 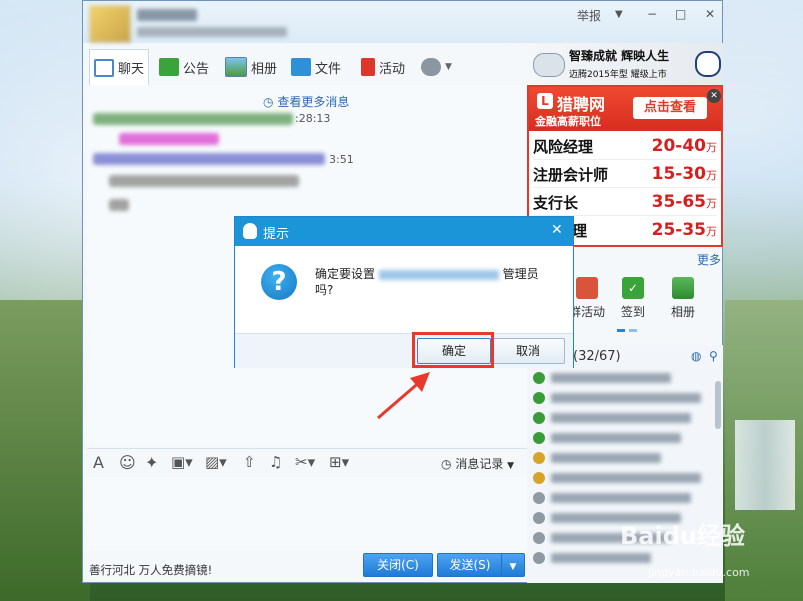 I want to click on vw-logo-icon, so click(x=708, y=64).